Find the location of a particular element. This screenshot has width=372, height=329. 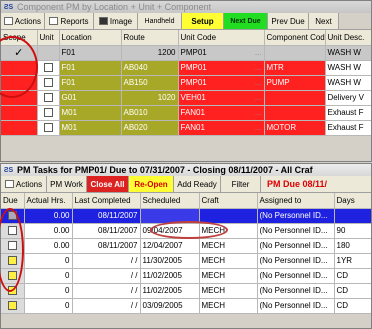

scope-checkmark: ✓ is located at coordinates (19, 53).